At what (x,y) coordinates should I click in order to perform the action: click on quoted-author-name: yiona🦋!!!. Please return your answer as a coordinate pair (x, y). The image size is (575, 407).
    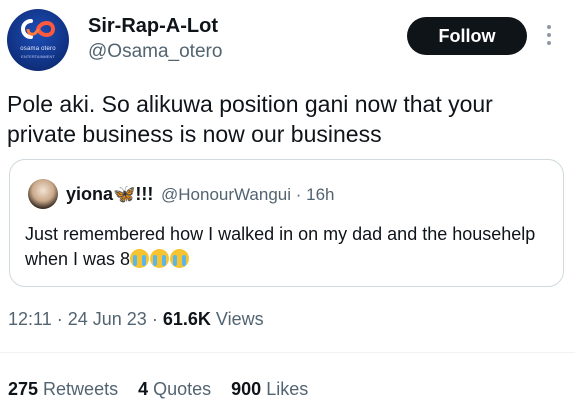
    Looking at the image, I should click on (109, 194).